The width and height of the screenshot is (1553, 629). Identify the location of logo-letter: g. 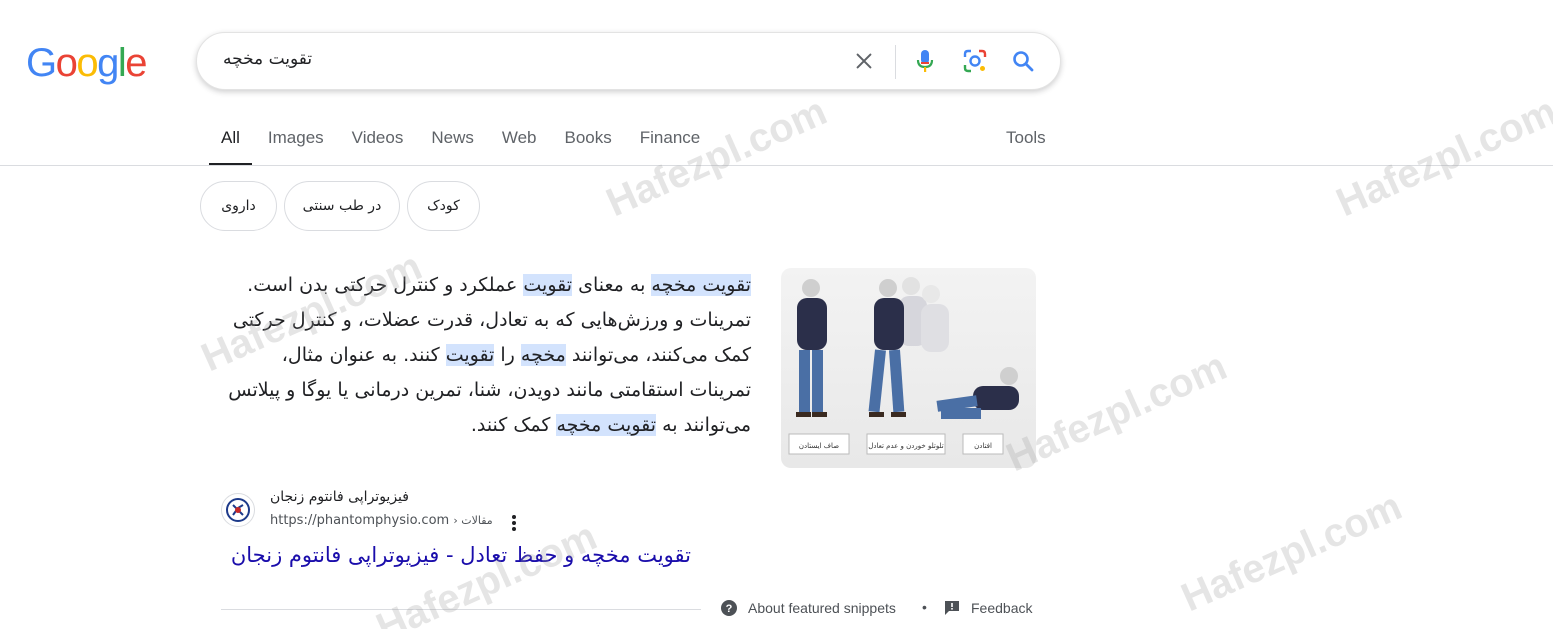
(108, 63).